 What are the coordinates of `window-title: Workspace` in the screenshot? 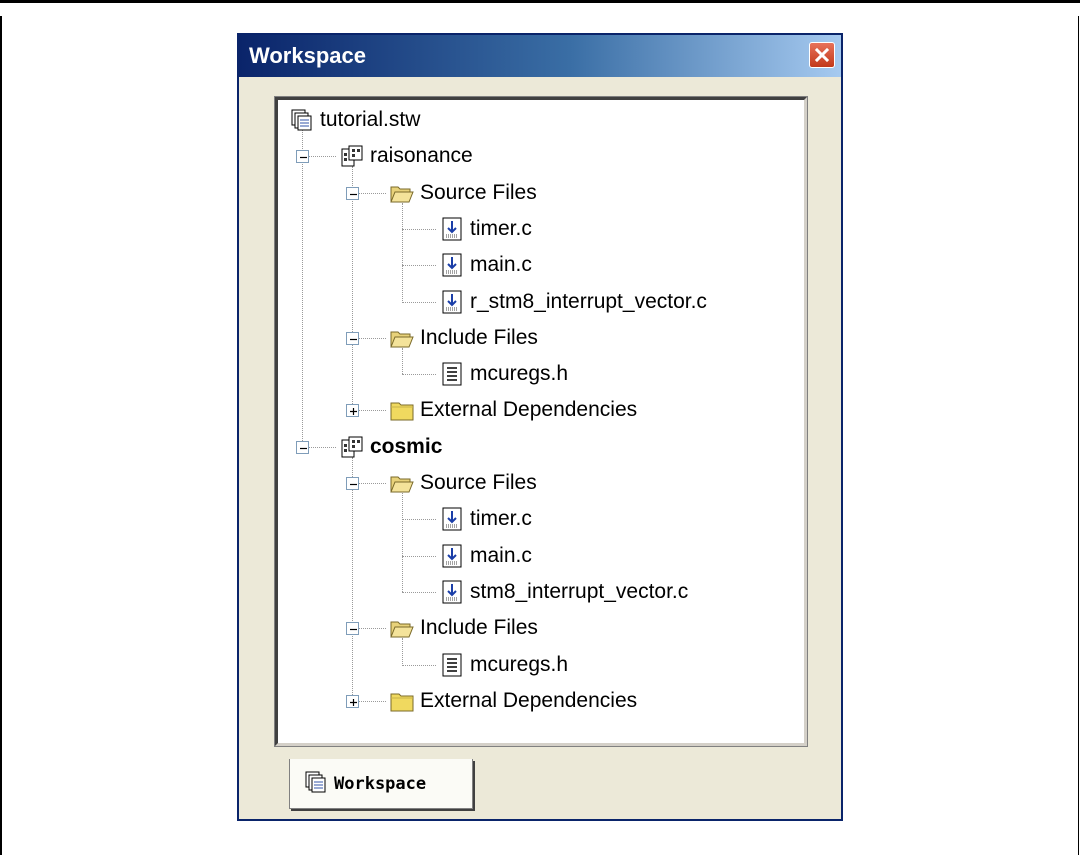 It's located at (307, 55).